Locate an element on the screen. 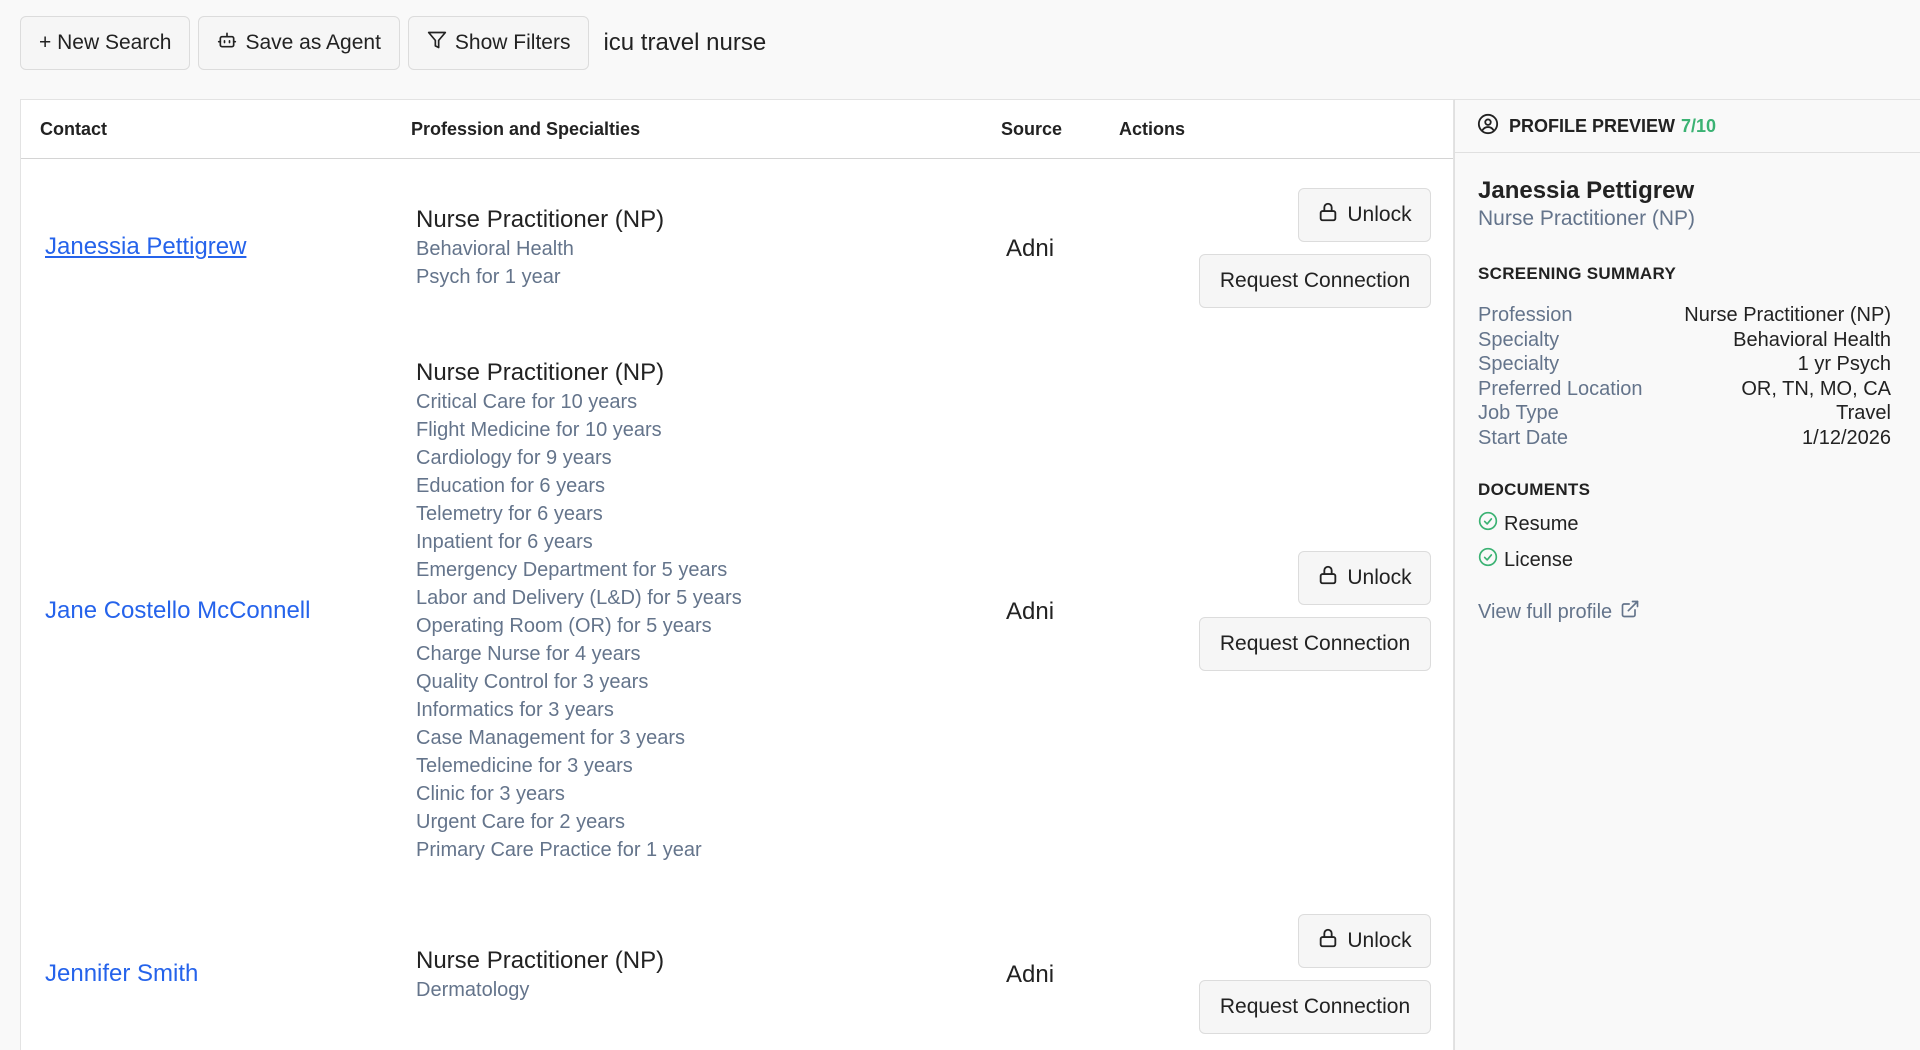 The image size is (1920, 1050). panel-title: PROFILE PREVIEW is located at coordinates (1592, 125).